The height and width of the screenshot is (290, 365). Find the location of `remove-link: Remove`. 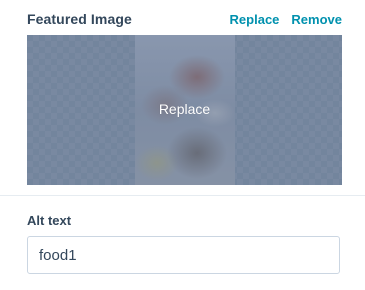

remove-link: Remove is located at coordinates (316, 19).